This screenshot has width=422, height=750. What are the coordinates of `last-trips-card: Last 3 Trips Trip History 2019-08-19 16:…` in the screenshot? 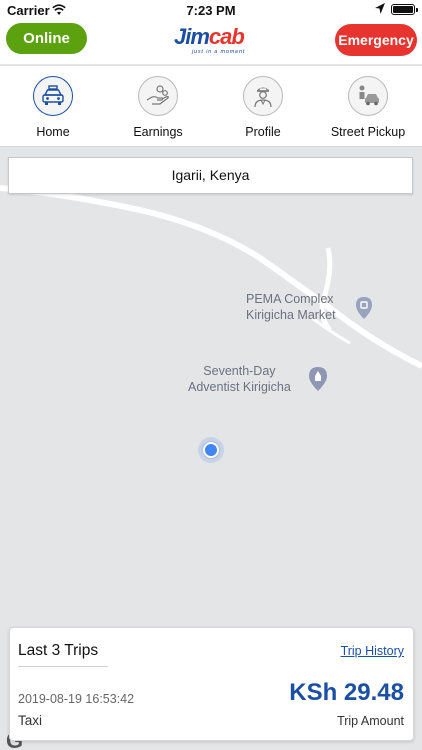 It's located at (211, 684).